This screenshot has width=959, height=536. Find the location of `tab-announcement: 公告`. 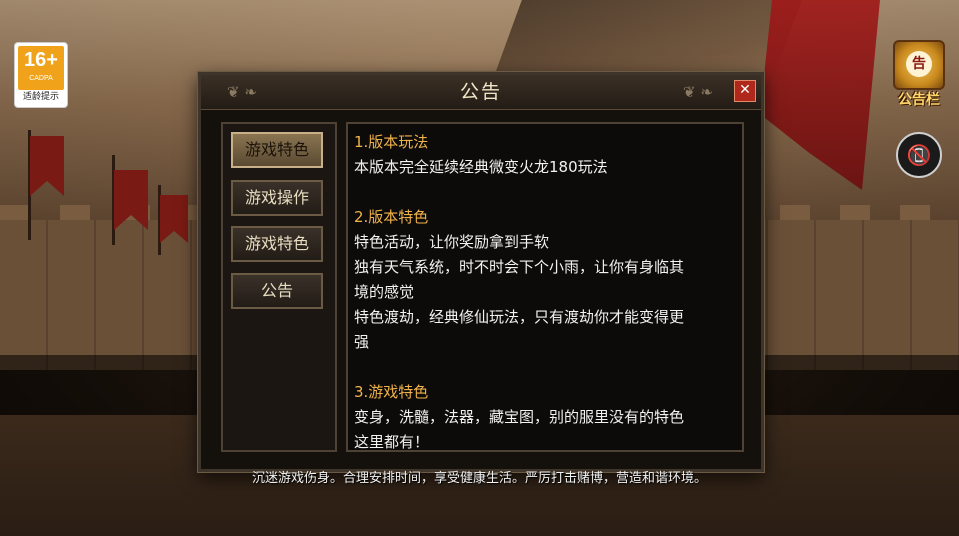

tab-announcement: 公告 is located at coordinates (277, 291).